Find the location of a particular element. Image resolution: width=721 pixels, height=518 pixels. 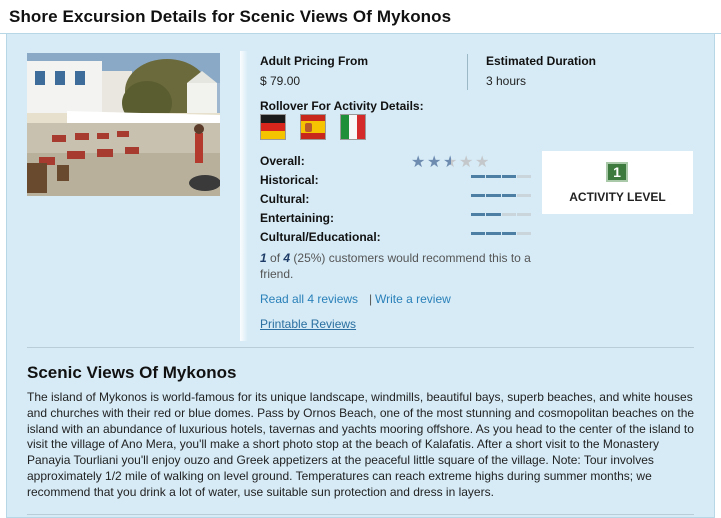

pricing-value: $ 79.00 is located at coordinates (280, 81).